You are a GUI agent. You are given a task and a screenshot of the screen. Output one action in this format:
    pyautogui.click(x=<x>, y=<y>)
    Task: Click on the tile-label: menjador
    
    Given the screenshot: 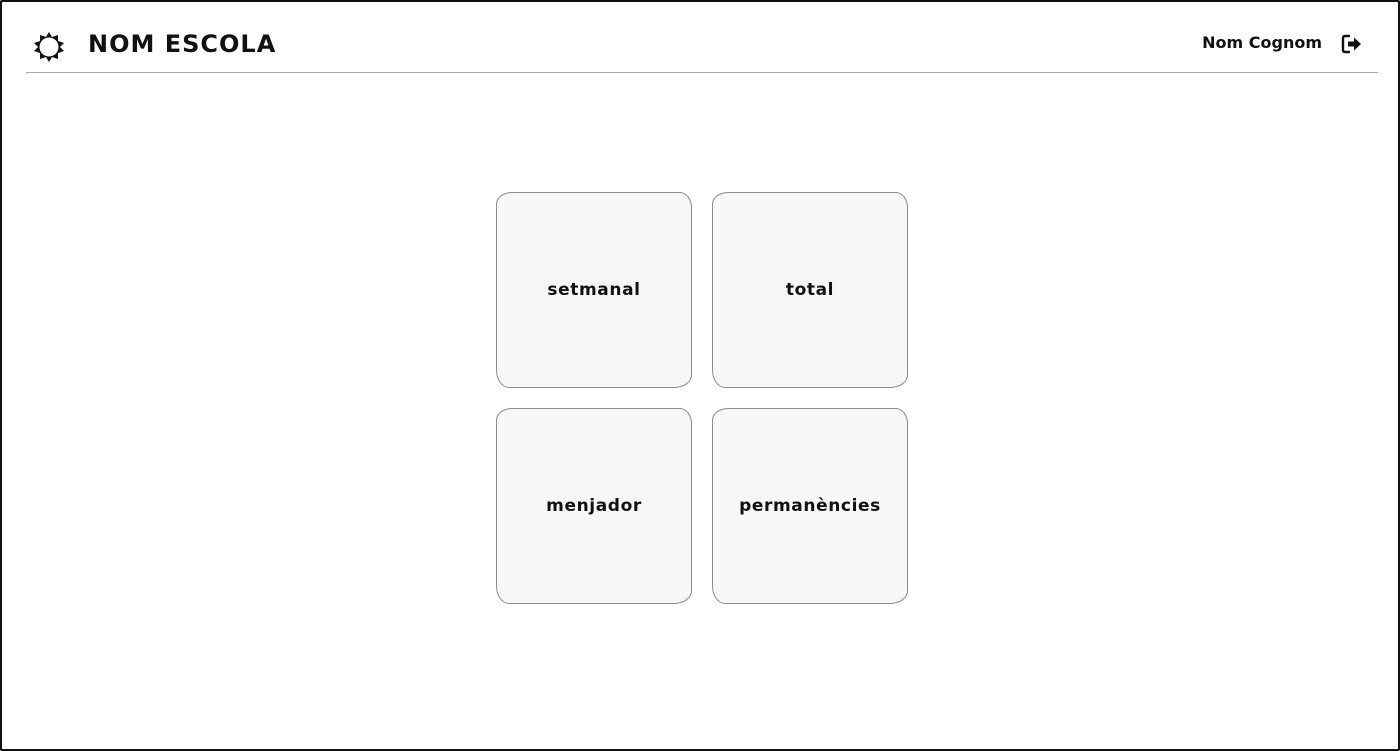 What is the action you would take?
    pyautogui.click(x=594, y=506)
    